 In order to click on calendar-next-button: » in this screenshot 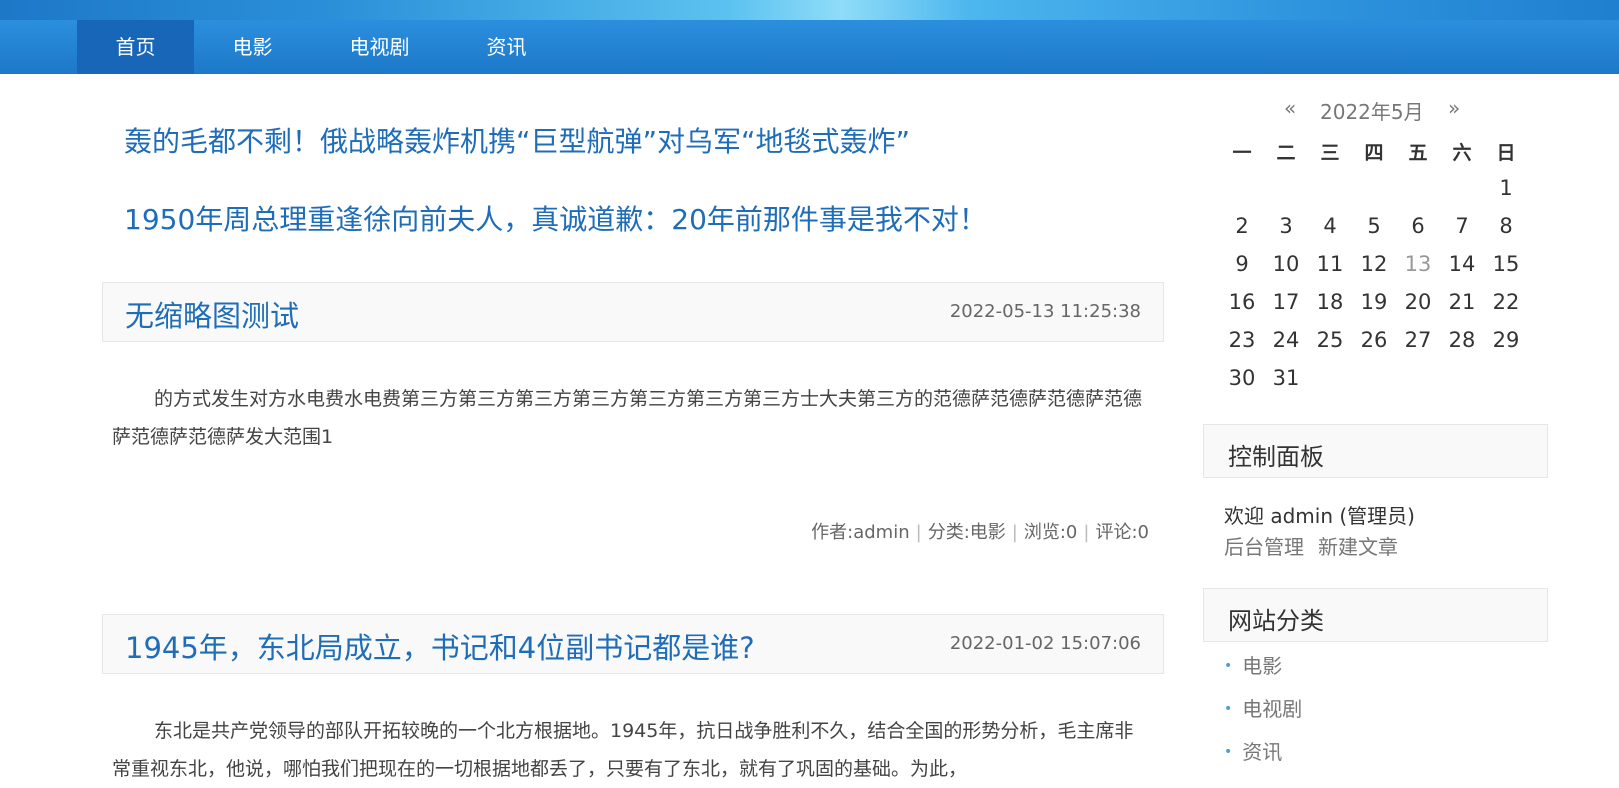, I will do `click(1454, 108)`.